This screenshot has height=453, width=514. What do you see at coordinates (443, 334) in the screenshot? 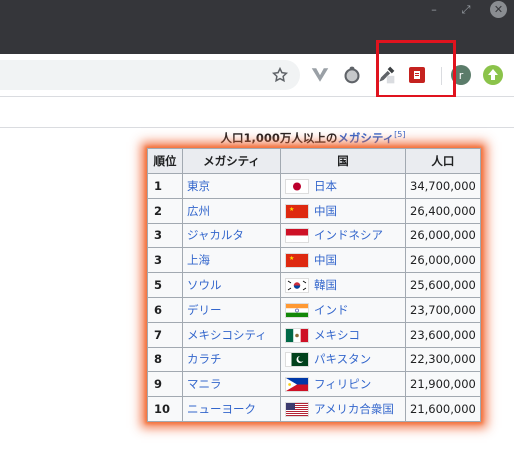
I see `population-cell: 23,600,000` at bounding box center [443, 334].